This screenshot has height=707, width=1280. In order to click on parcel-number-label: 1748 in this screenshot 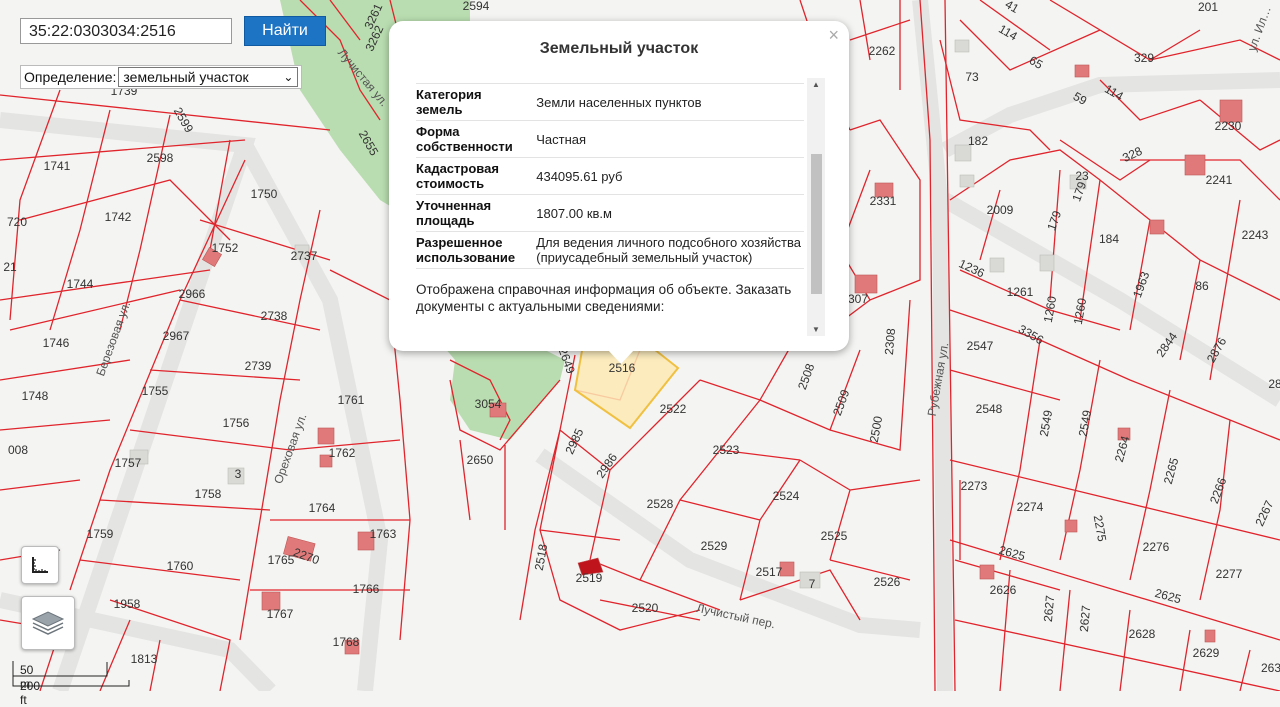, I will do `click(35, 396)`.